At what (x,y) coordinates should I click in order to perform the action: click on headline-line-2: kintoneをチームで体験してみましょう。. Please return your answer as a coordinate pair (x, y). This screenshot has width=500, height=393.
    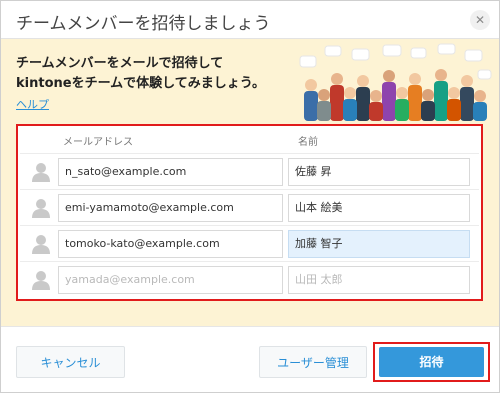
    Looking at the image, I should click on (141, 83).